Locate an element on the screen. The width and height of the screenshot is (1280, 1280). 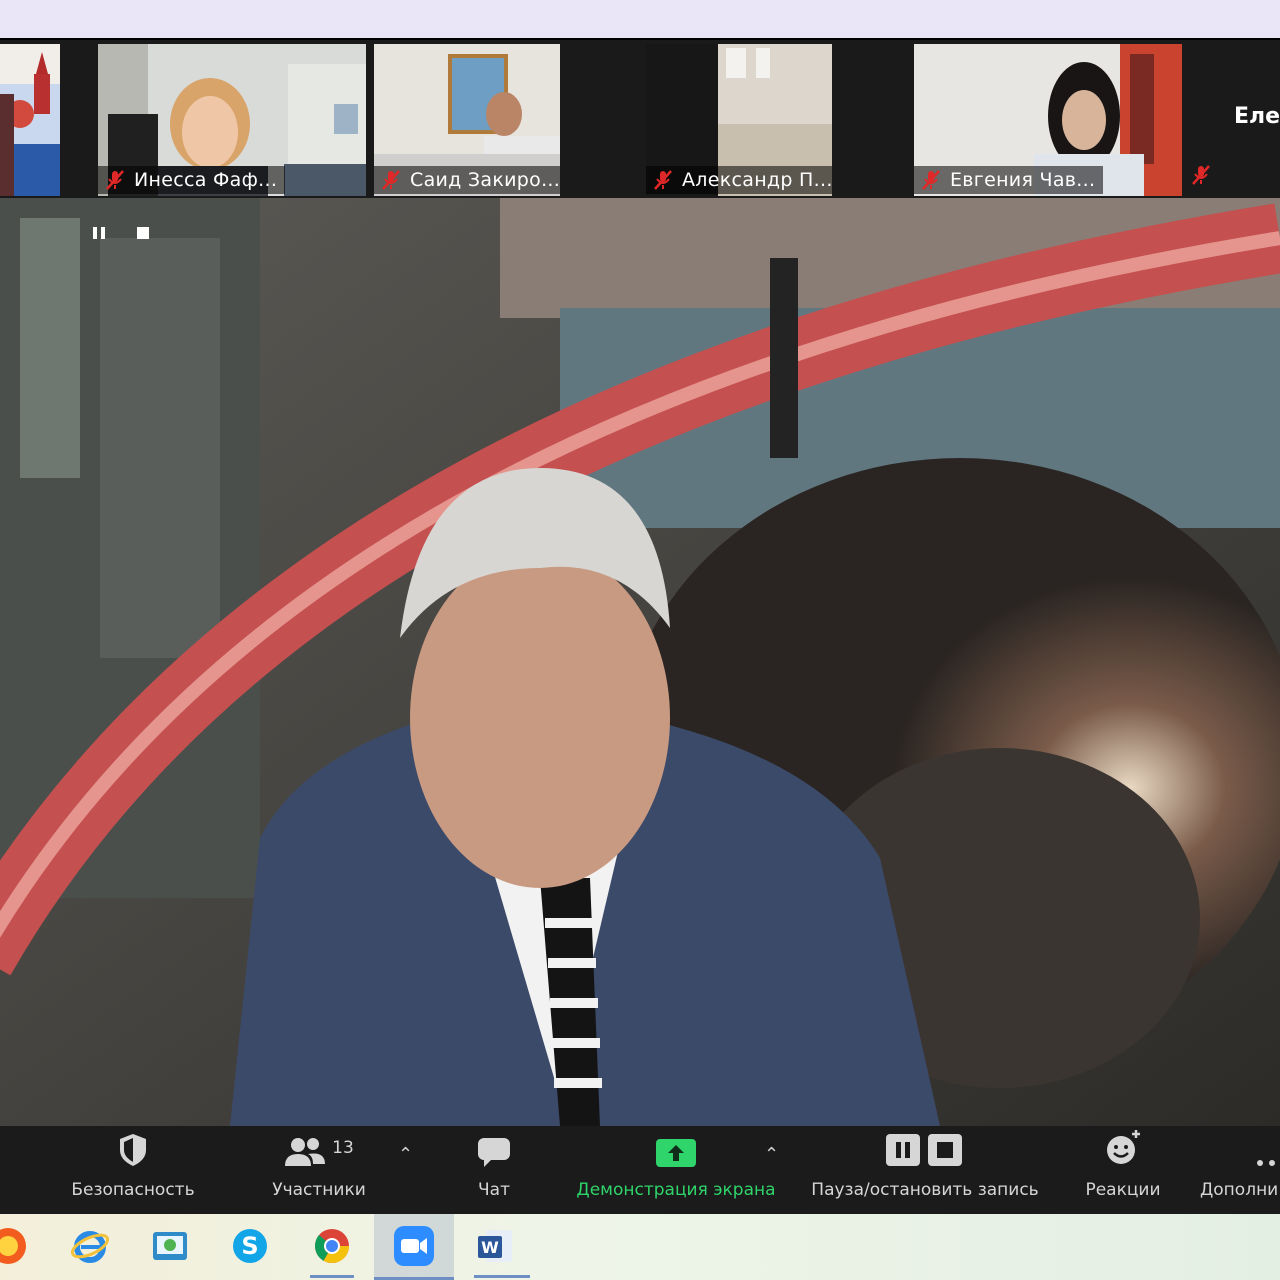
internet-explorer-icon is located at coordinates (90, 1247).